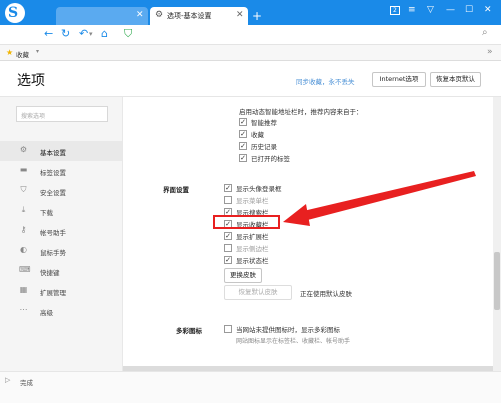  I want to click on scrollbar-thumb, so click(497, 281).